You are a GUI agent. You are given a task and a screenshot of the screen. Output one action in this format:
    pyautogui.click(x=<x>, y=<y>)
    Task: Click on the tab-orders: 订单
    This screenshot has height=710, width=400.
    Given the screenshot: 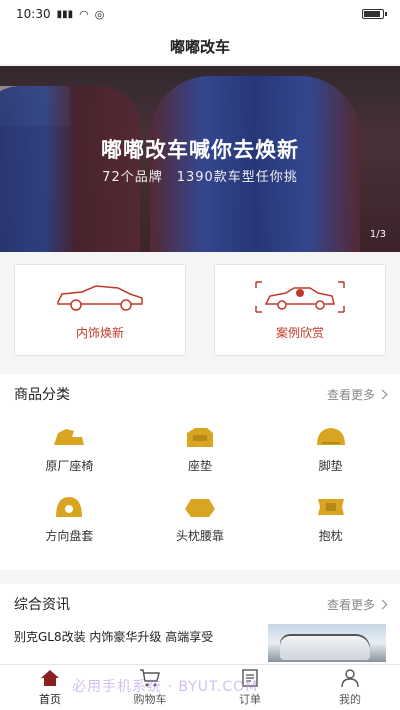 What is the action you would take?
    pyautogui.click(x=250, y=687)
    